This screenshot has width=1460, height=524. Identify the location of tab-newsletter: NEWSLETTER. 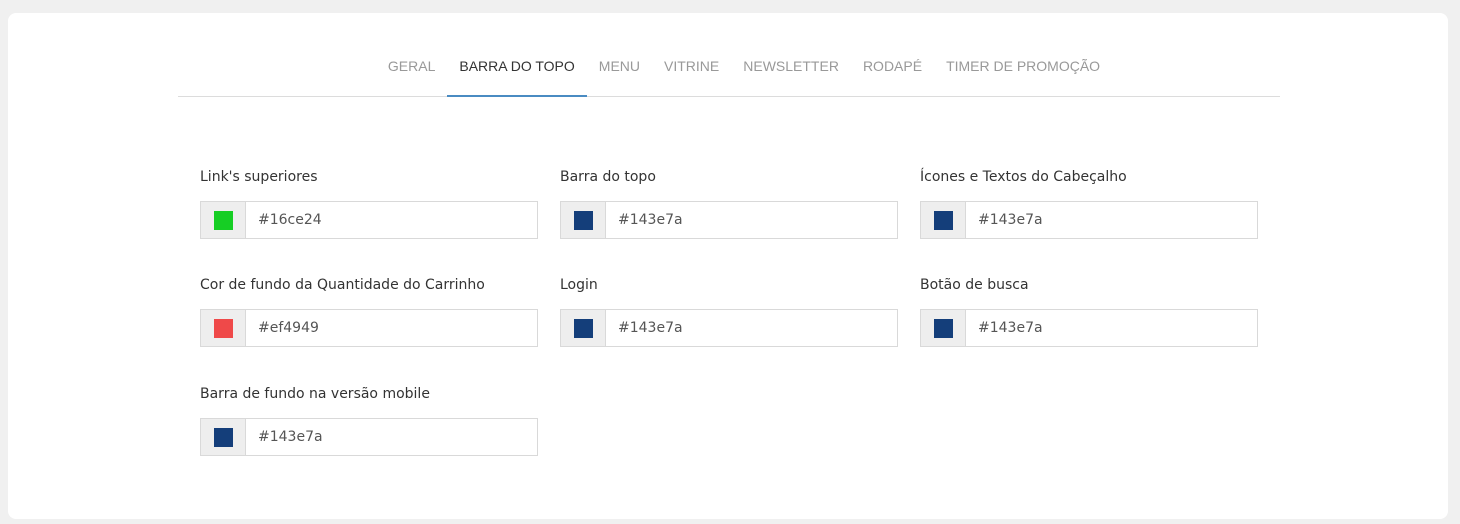
(791, 74).